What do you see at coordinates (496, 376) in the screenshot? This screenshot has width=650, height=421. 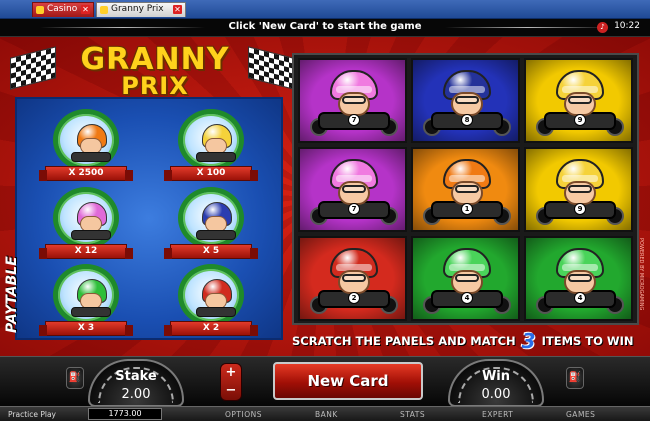 I see `win-label: Win` at bounding box center [496, 376].